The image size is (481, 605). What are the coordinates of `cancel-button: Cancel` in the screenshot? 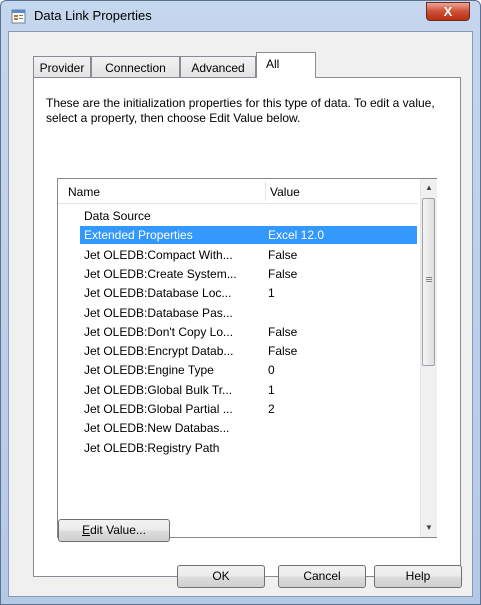 It's located at (322, 576).